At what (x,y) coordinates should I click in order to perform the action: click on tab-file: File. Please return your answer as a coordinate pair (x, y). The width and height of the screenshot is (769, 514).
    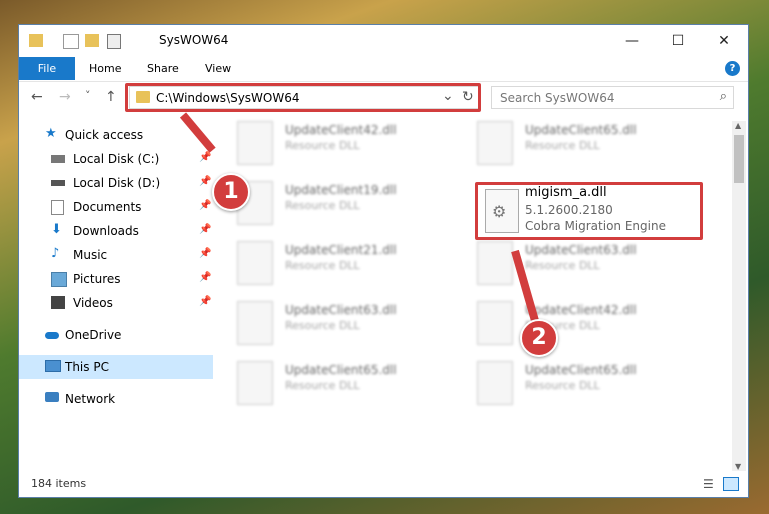
    Looking at the image, I should click on (47, 68).